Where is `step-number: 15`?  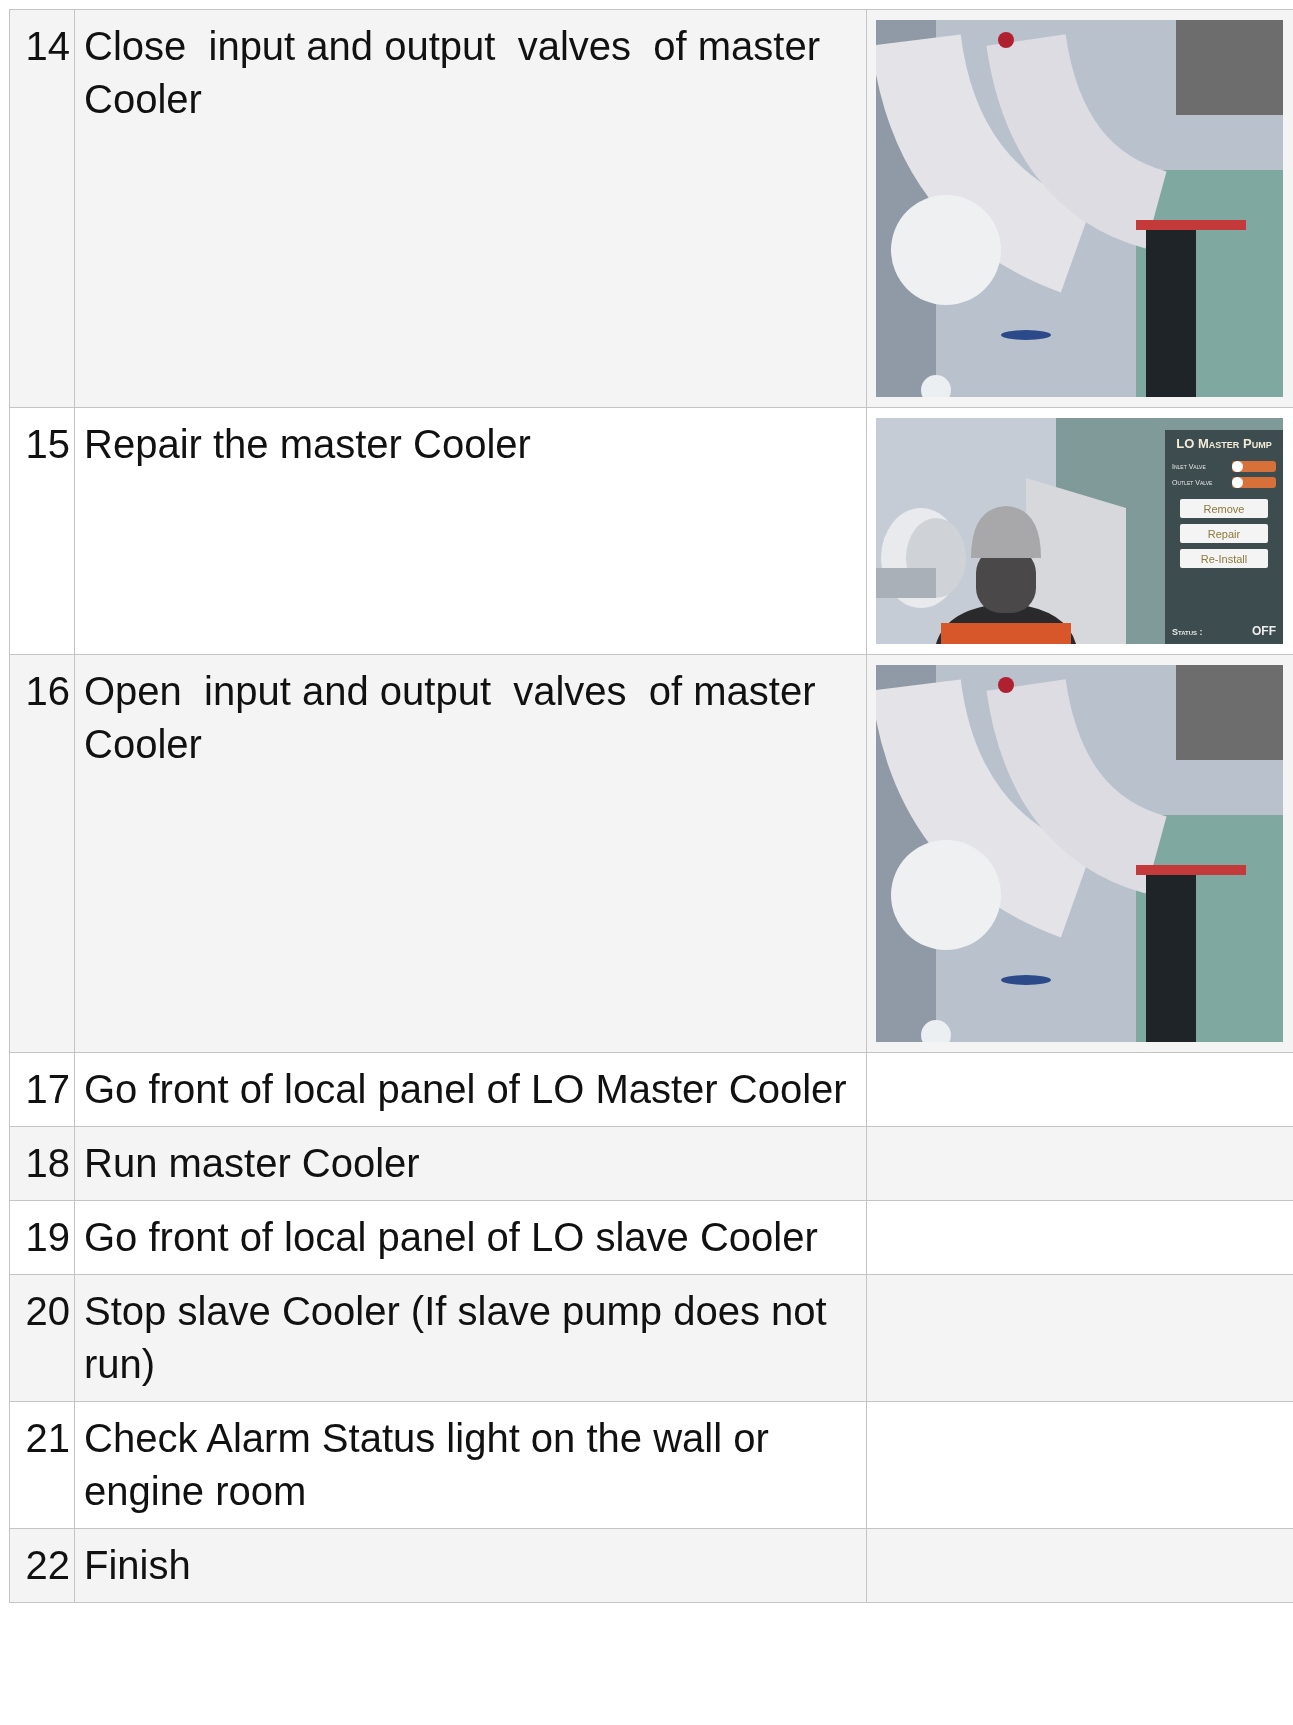 step-number: 15 is located at coordinates (42, 531).